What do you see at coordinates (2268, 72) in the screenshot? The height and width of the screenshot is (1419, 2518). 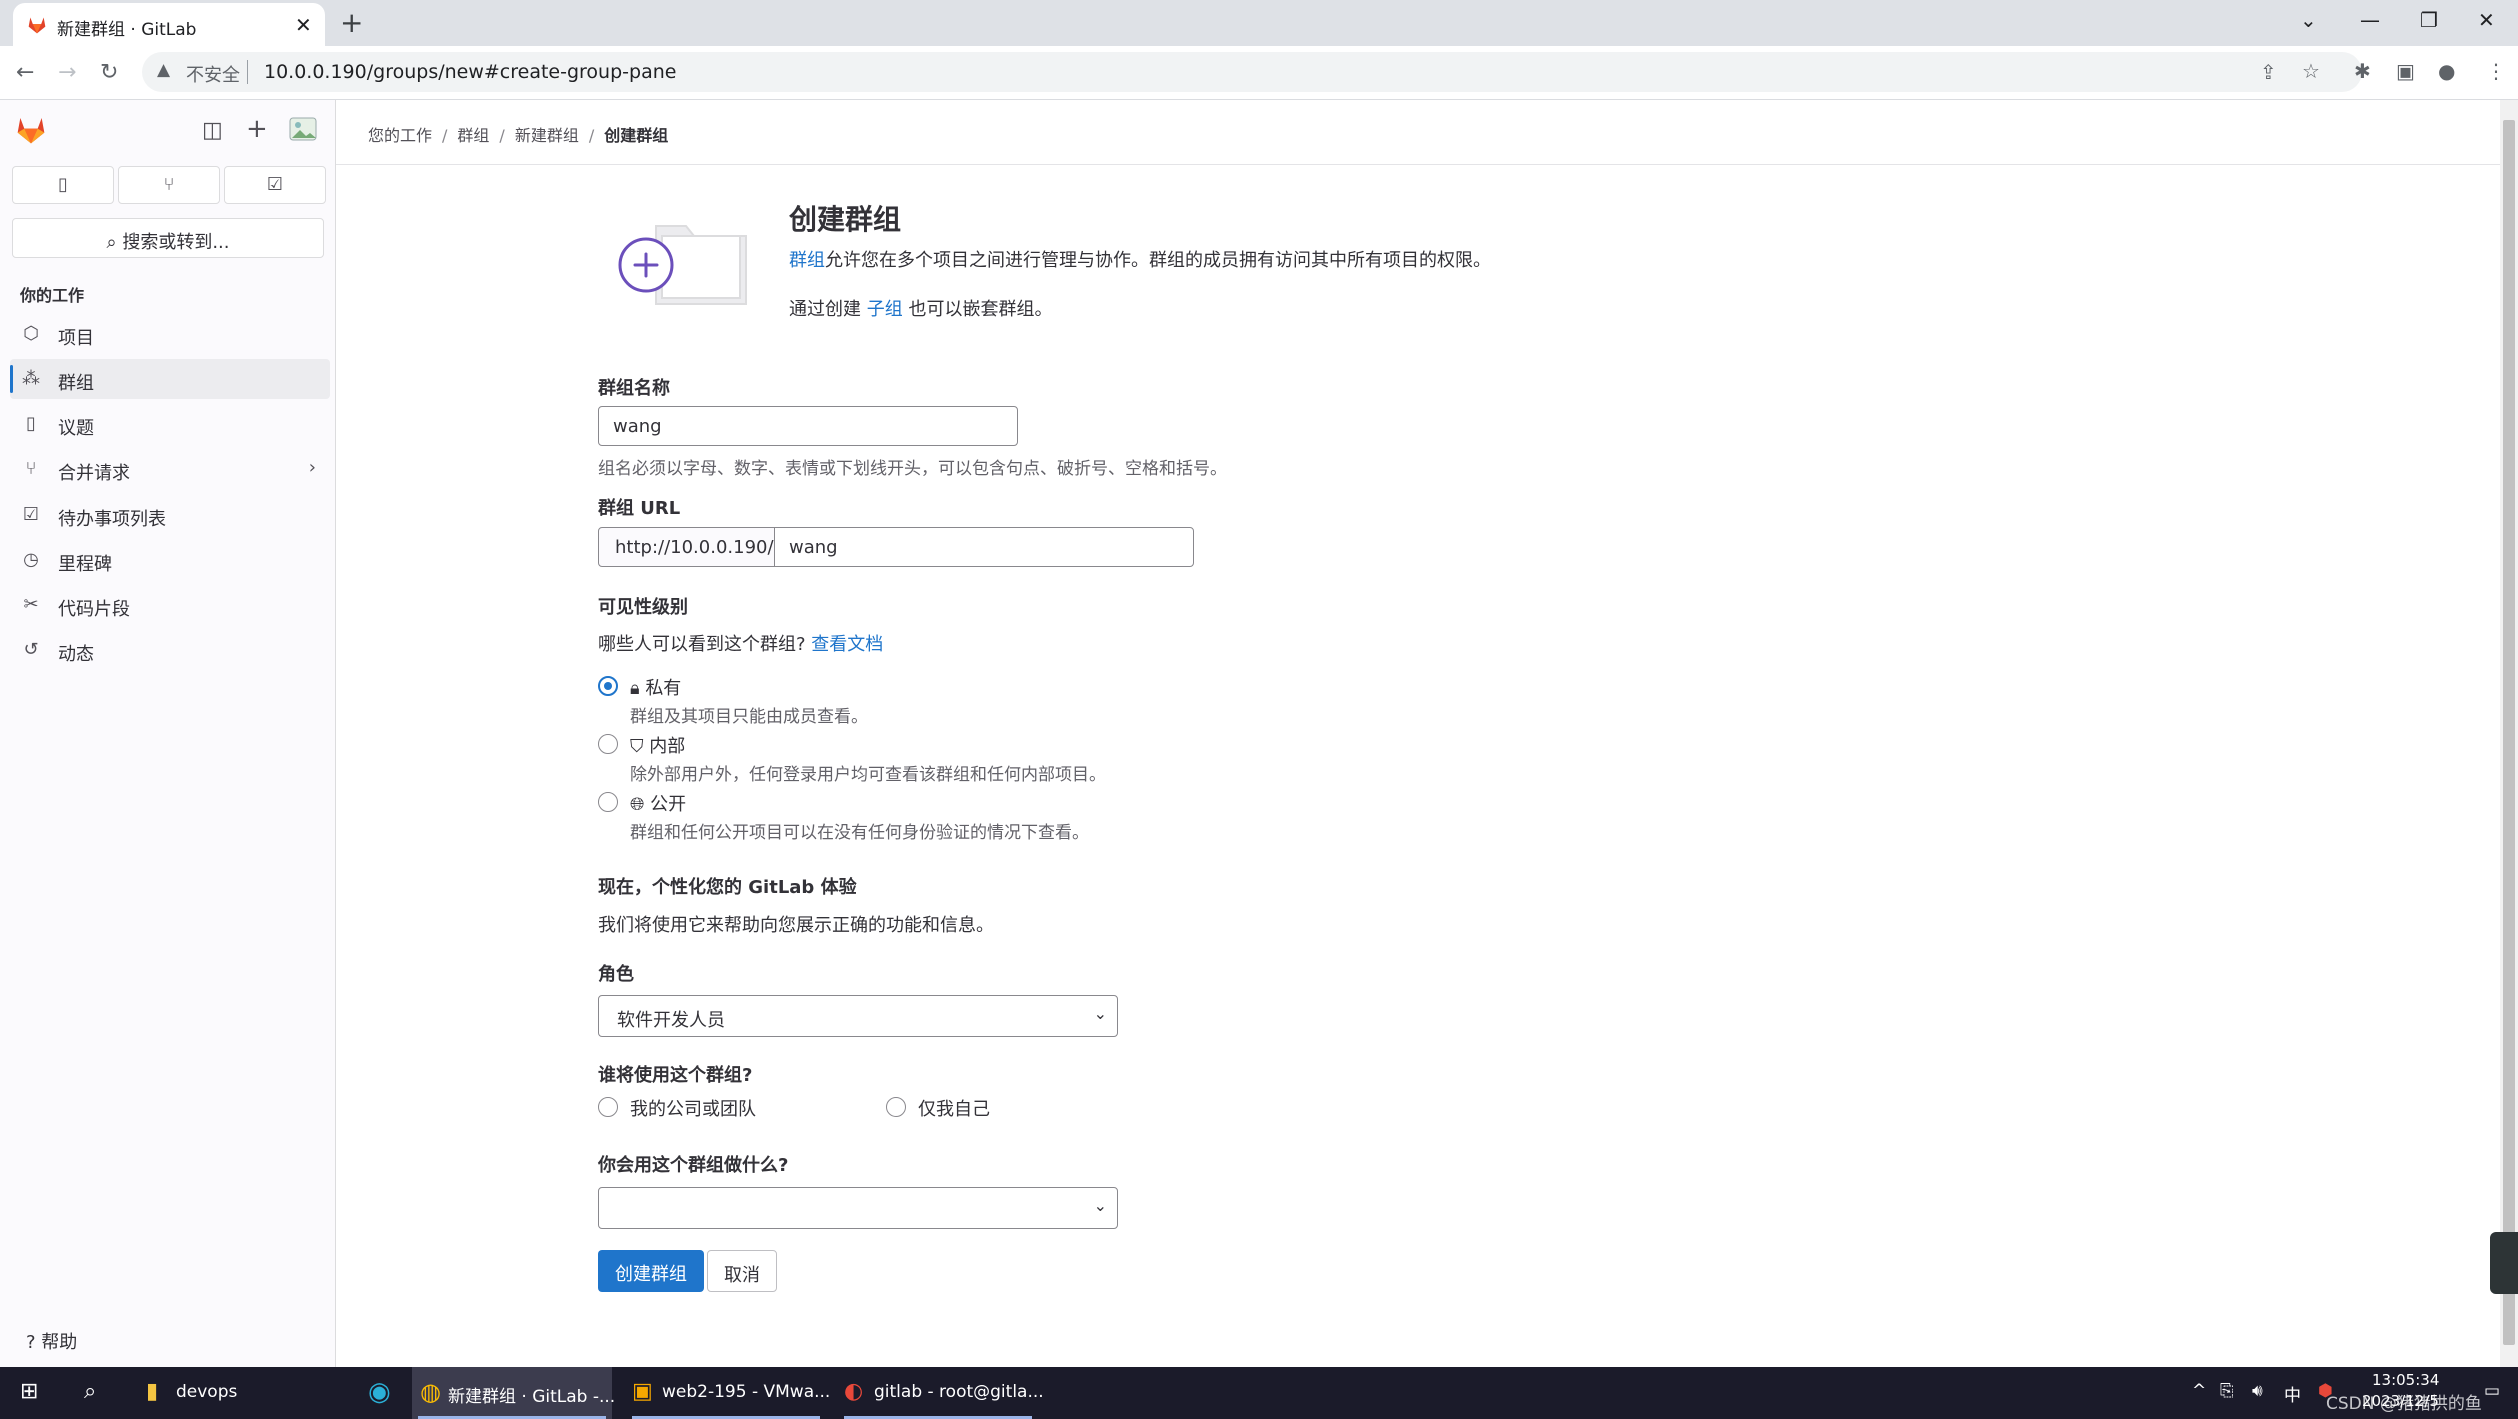 I see `share-icon: ⇪` at bounding box center [2268, 72].